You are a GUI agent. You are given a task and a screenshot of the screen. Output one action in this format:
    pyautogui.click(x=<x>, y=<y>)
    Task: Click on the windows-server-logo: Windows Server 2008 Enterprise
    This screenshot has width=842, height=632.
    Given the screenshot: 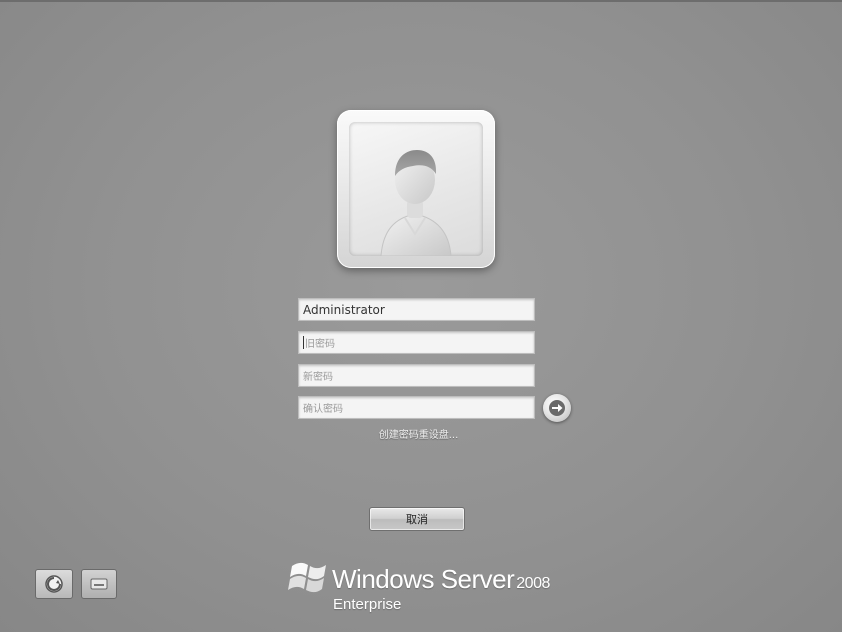 What is the action you would take?
    pyautogui.click(x=433, y=587)
    